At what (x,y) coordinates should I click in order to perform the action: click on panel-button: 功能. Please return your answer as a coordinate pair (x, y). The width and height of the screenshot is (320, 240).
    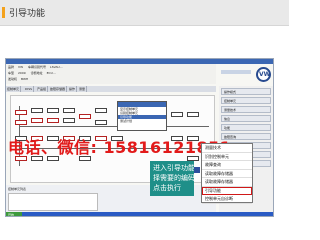
    Looking at the image, I should click on (246, 127).